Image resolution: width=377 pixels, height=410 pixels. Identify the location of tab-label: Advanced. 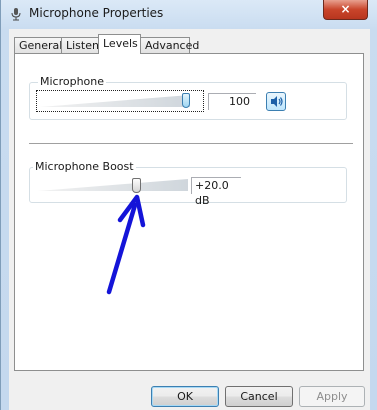
(172, 45).